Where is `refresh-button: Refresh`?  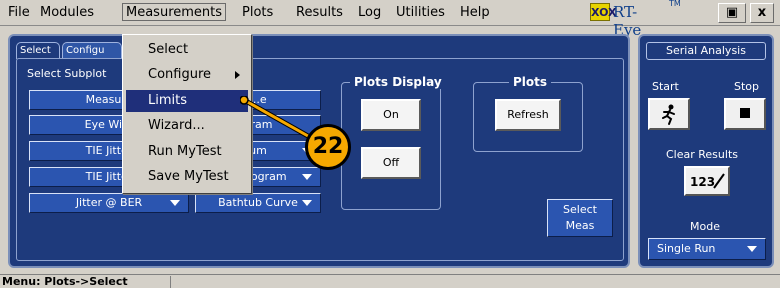 refresh-button: Refresh is located at coordinates (528, 115).